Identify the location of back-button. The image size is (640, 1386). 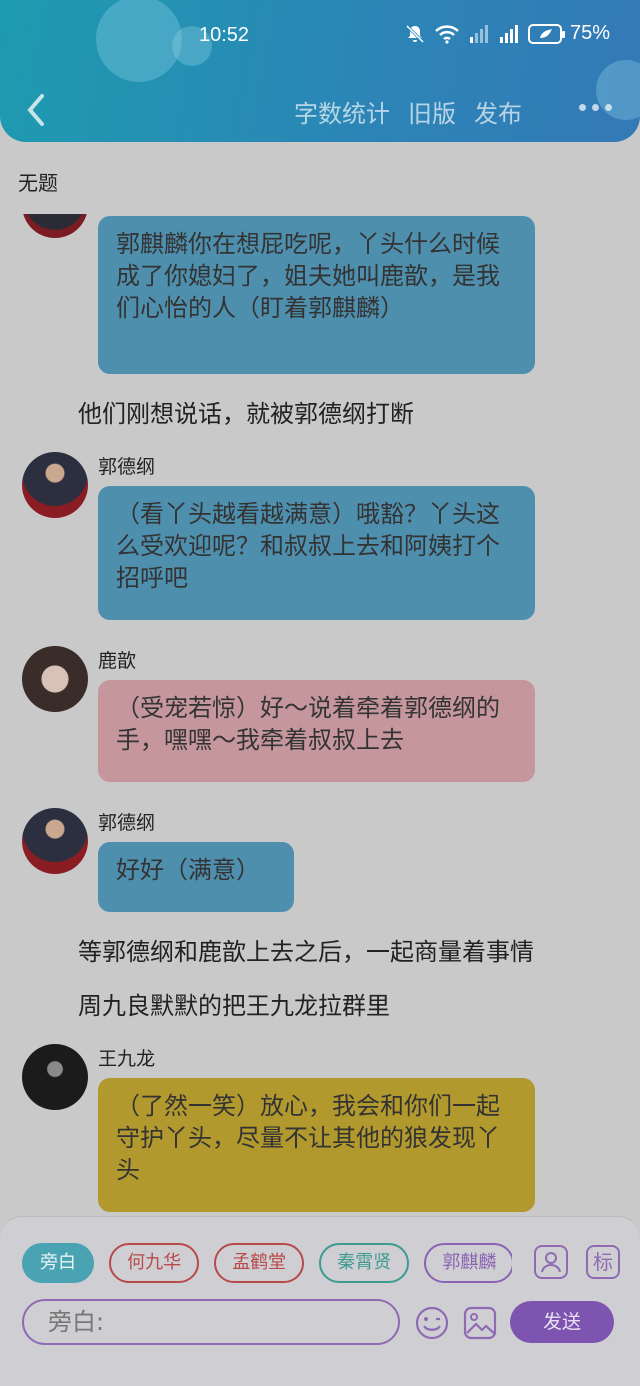
(36, 110).